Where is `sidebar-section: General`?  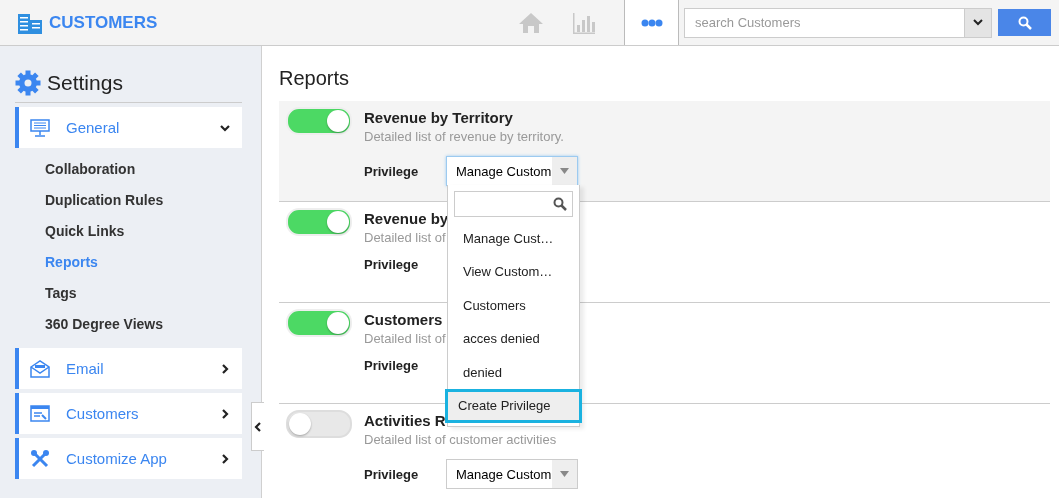
sidebar-section: General is located at coordinates (128, 127).